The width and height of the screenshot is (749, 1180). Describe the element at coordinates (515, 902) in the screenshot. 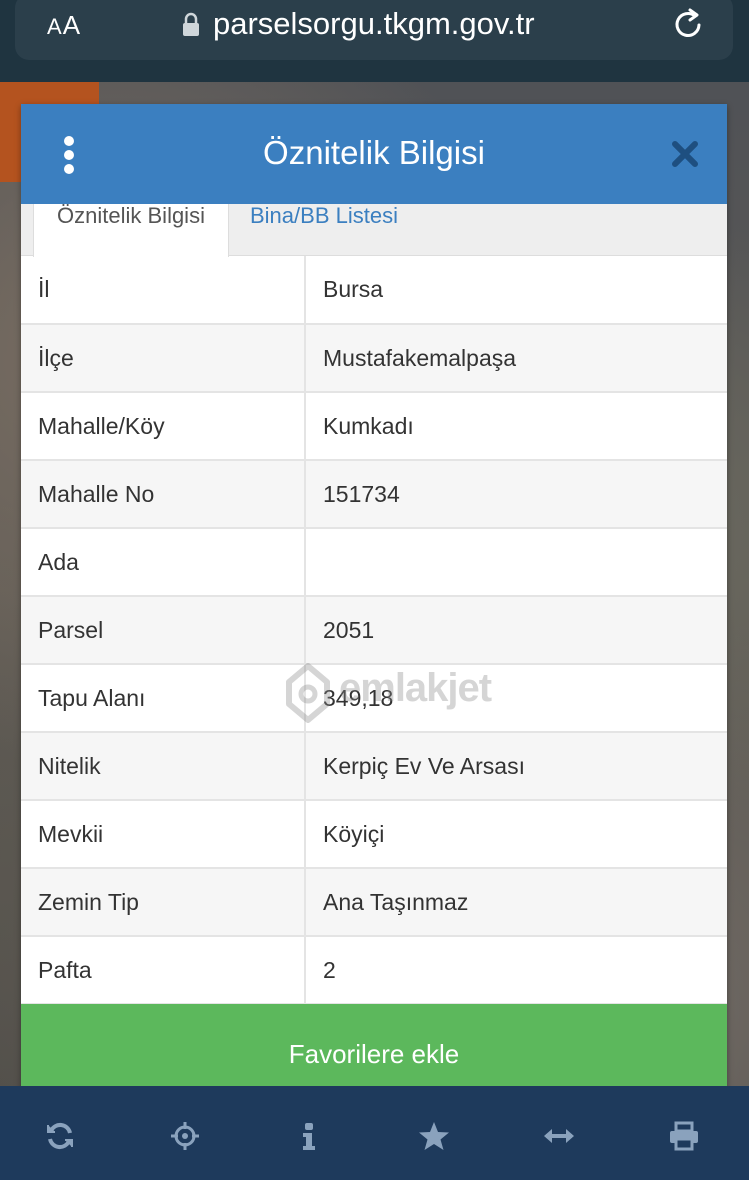

I see `attribute-value: Ana Taşınmaz` at that location.